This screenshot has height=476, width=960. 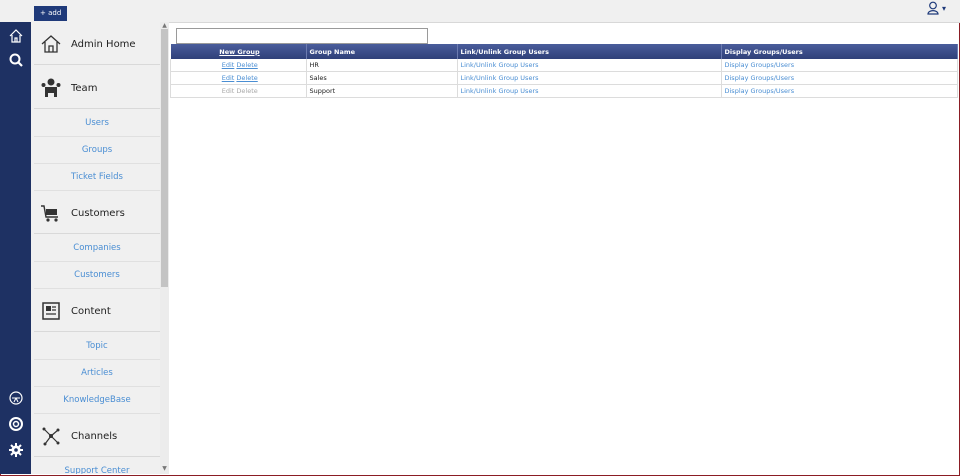 What do you see at coordinates (97, 177) in the screenshot?
I see `nav-item-ticket-fields: Ticket Fields` at bounding box center [97, 177].